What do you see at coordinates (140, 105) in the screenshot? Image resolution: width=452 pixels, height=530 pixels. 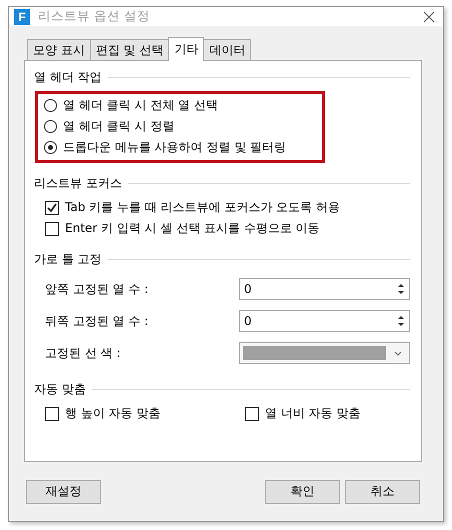 I see `radio-label: 열 헤더 클릭 시 전체 열 선택` at bounding box center [140, 105].